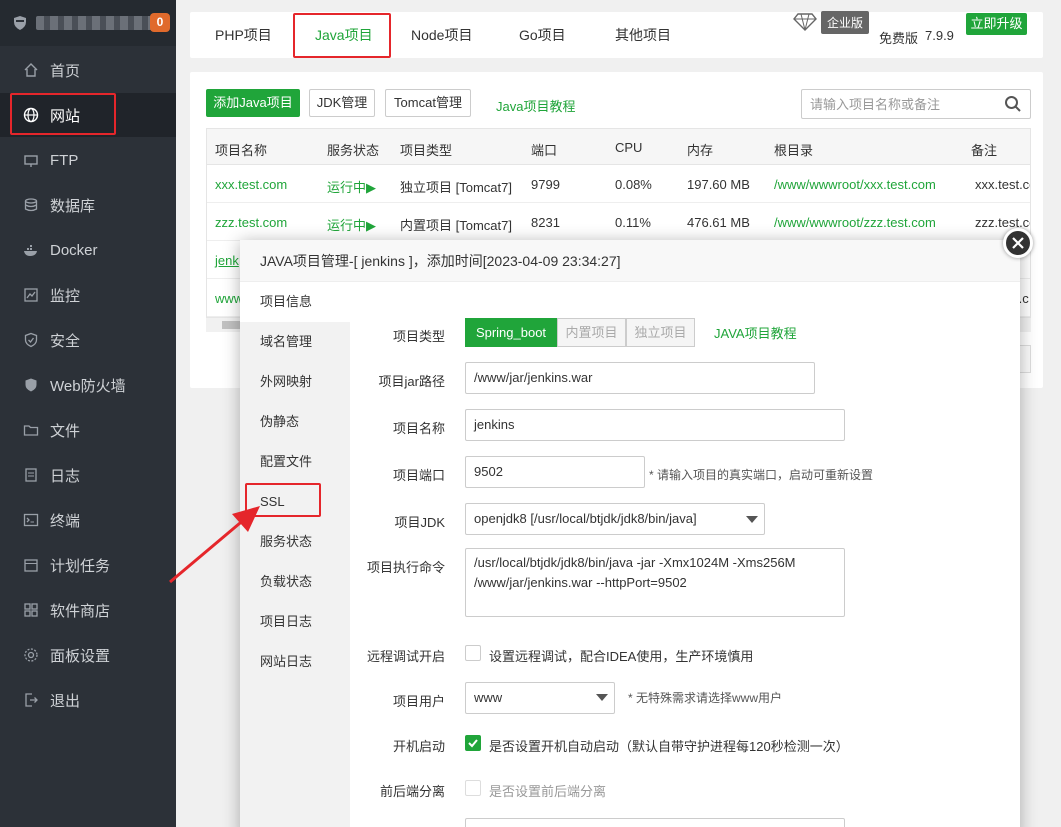 The width and height of the screenshot is (1061, 827). What do you see at coordinates (88, 70) in the screenshot?
I see `nav-item-home: 首页` at bounding box center [88, 70].